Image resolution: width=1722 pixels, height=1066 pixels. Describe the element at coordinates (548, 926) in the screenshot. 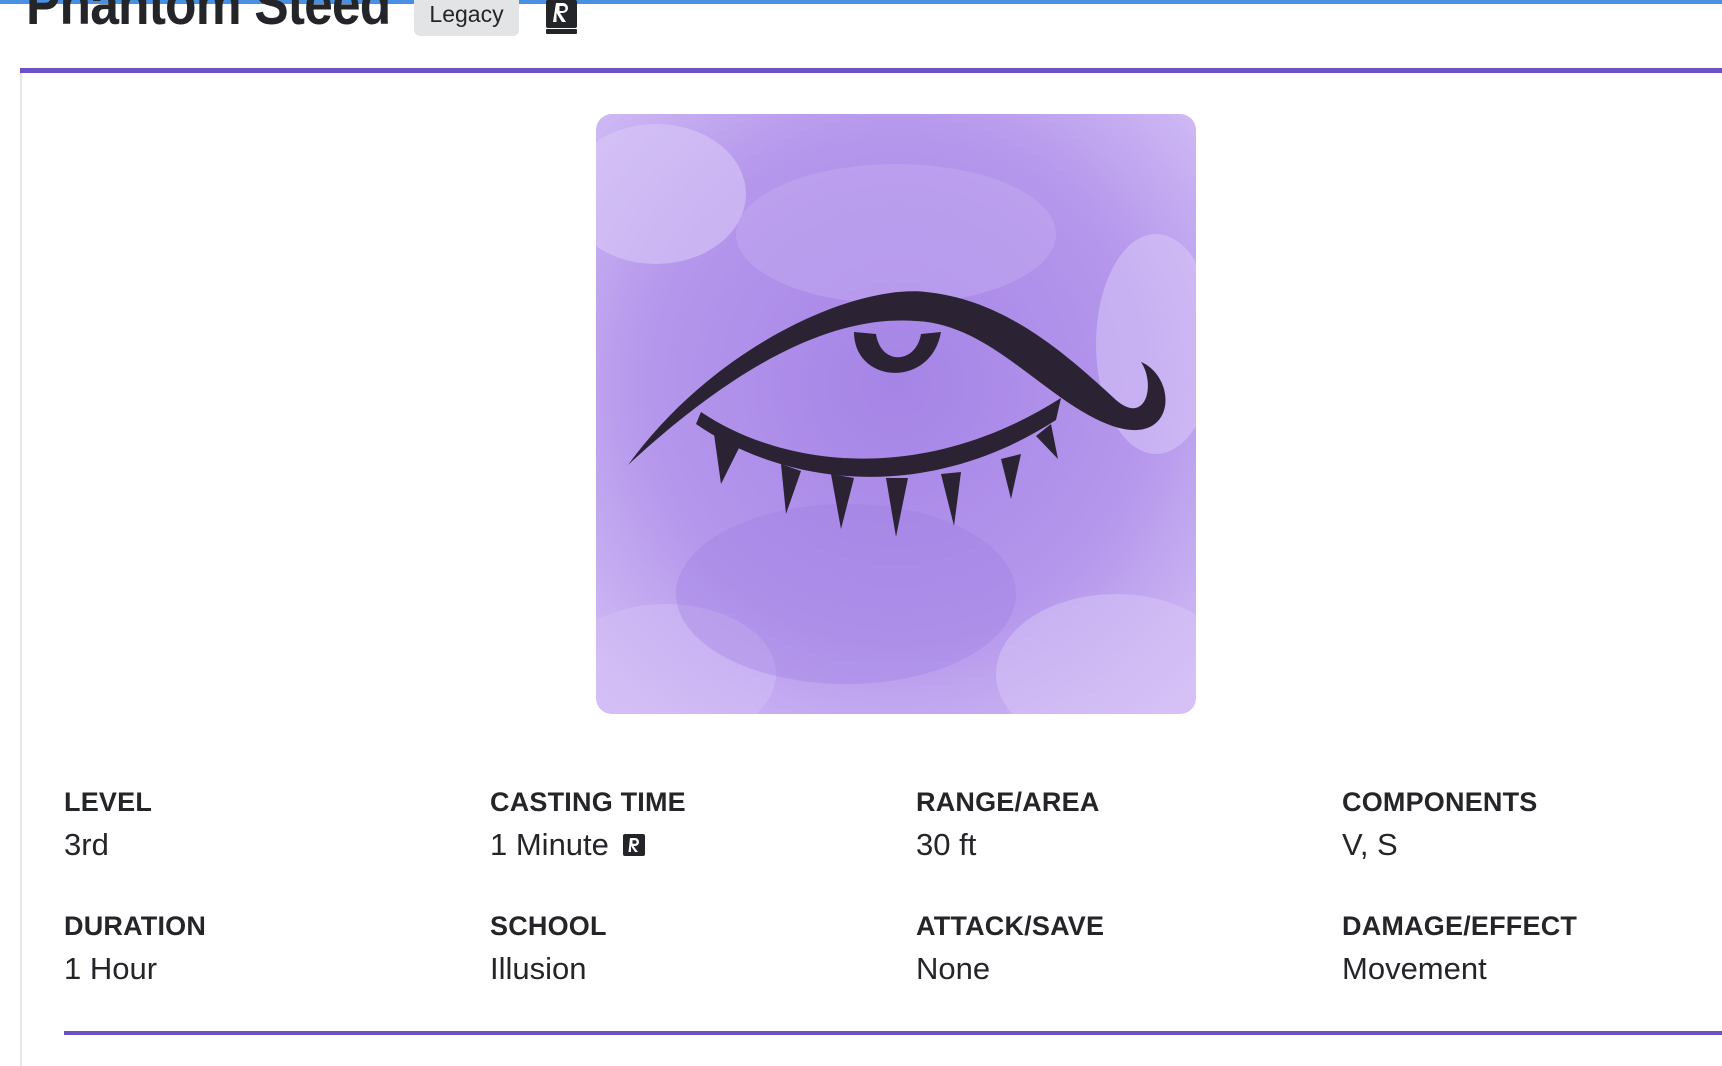

I see `stat-label: SCHOOL` at that location.